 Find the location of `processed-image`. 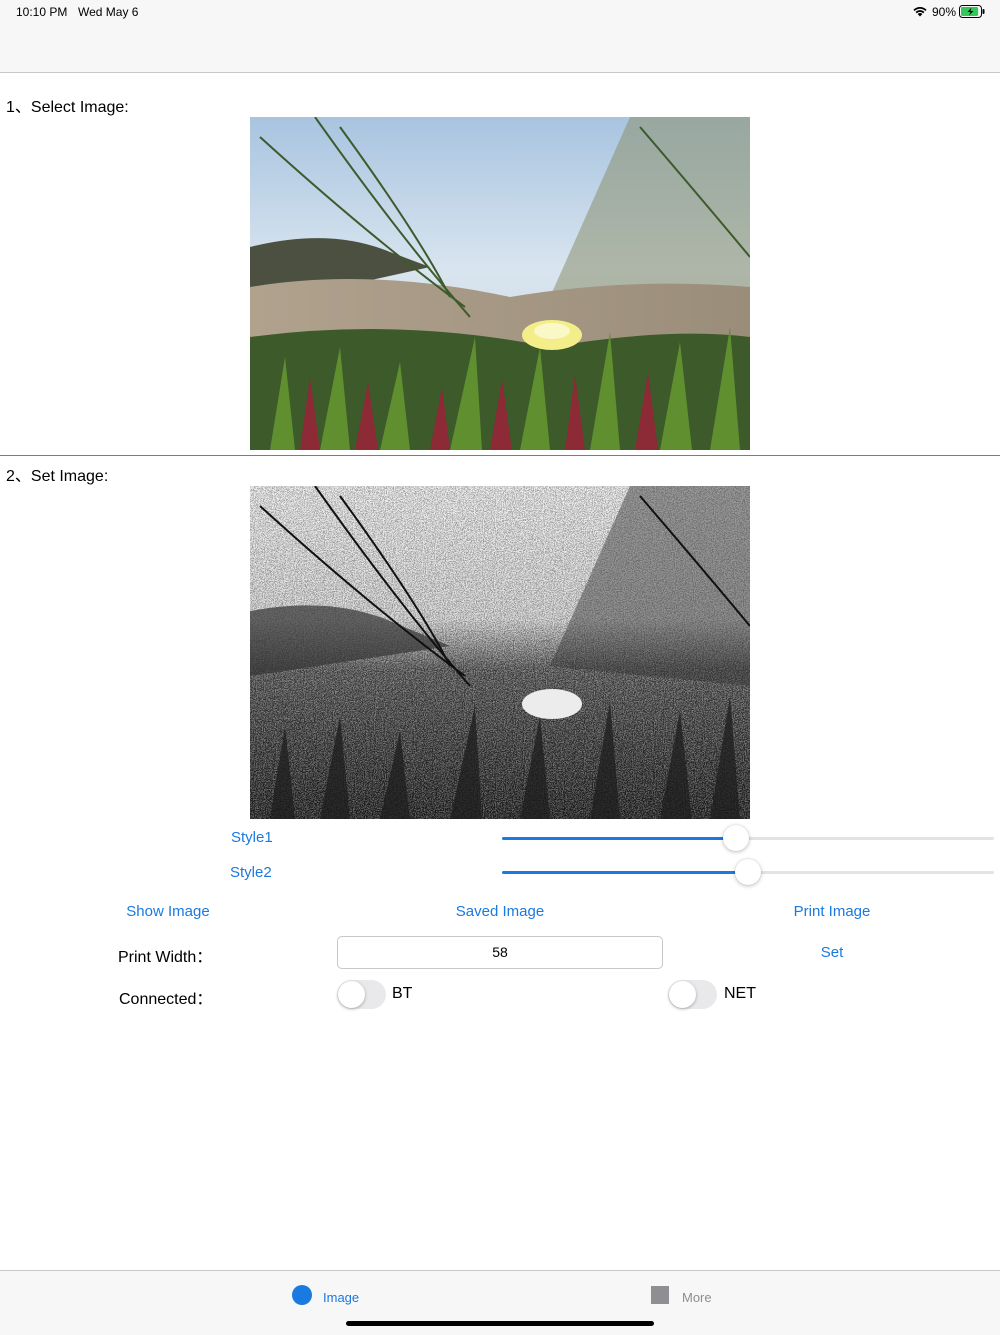

processed-image is located at coordinates (500, 652).